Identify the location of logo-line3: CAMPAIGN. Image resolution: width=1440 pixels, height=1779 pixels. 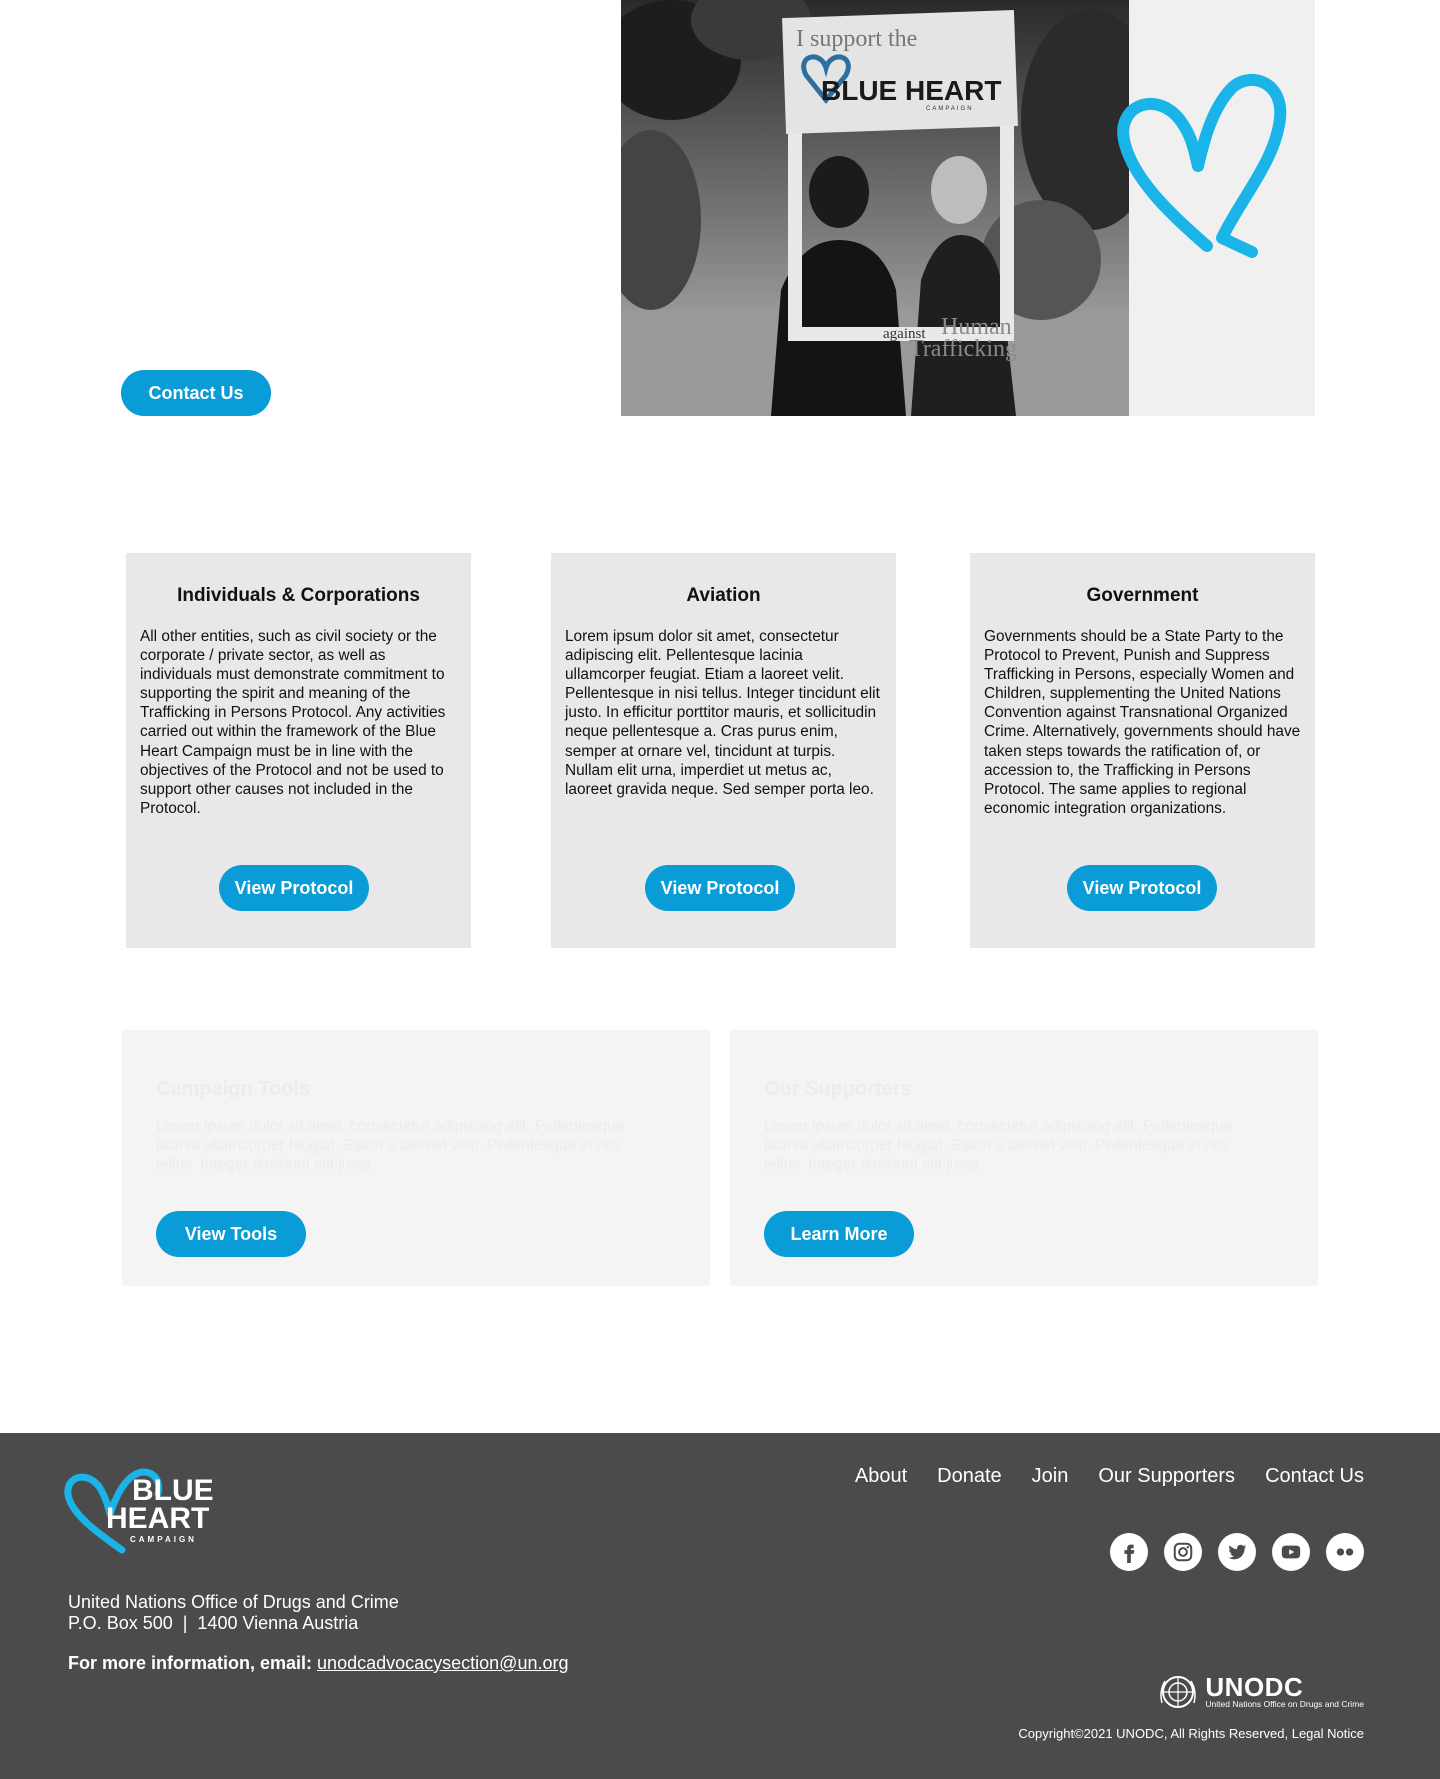
(163, 1539).